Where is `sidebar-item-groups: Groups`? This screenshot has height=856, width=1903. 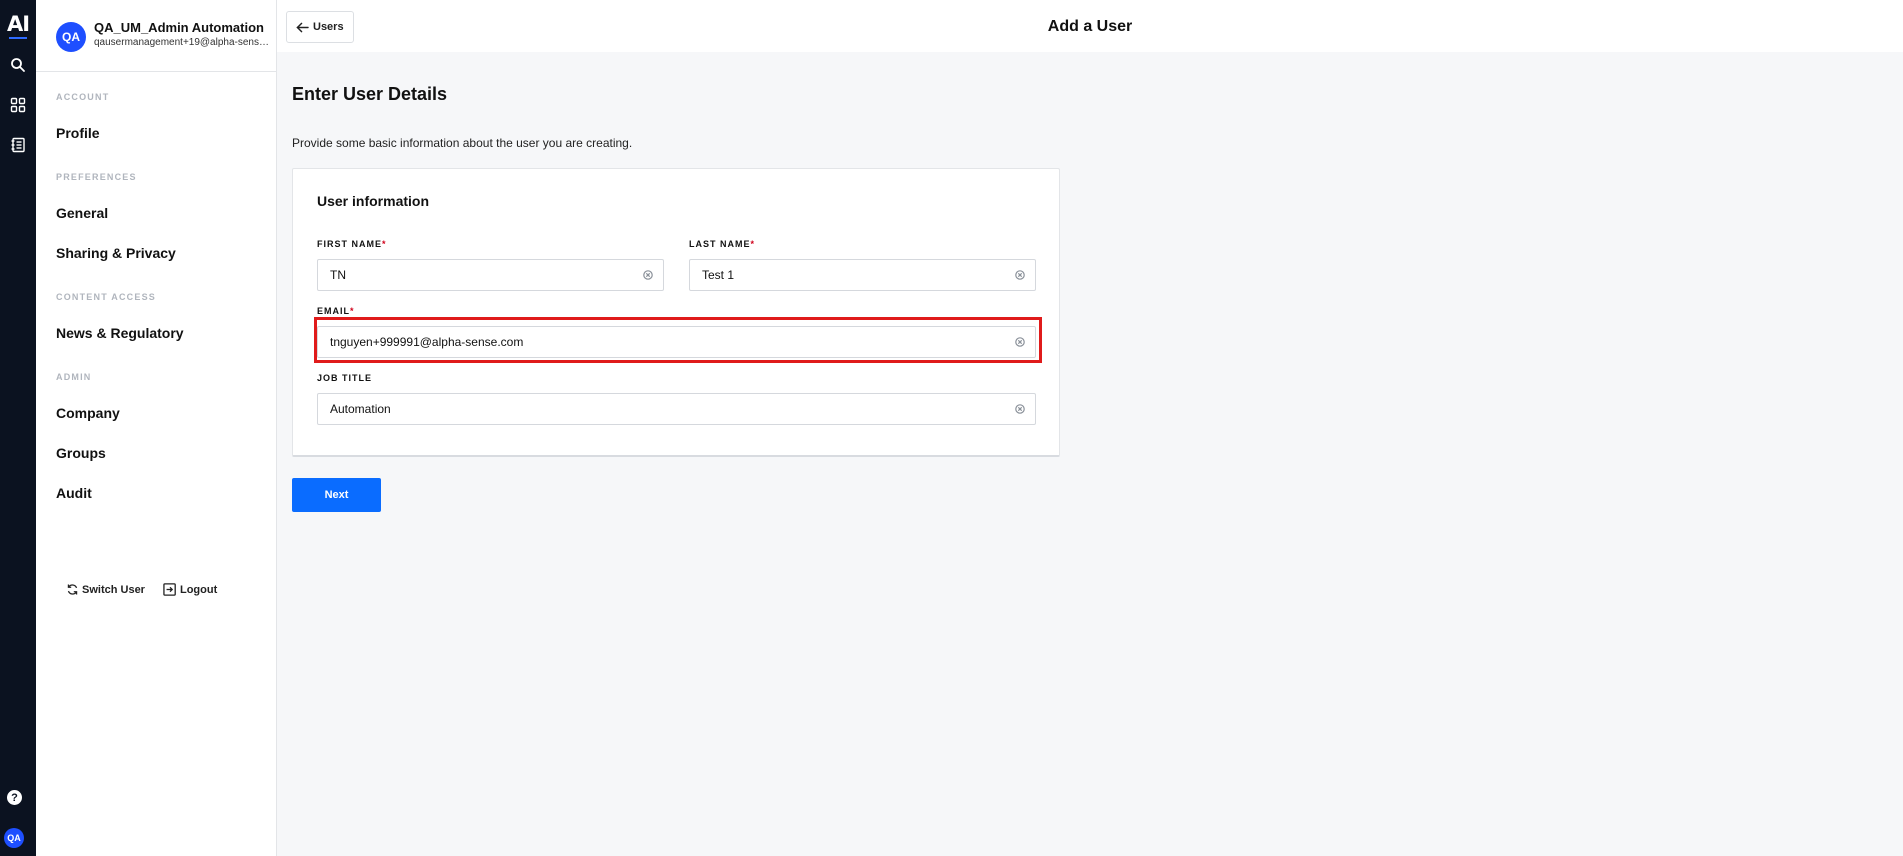 sidebar-item-groups: Groups is located at coordinates (81, 453).